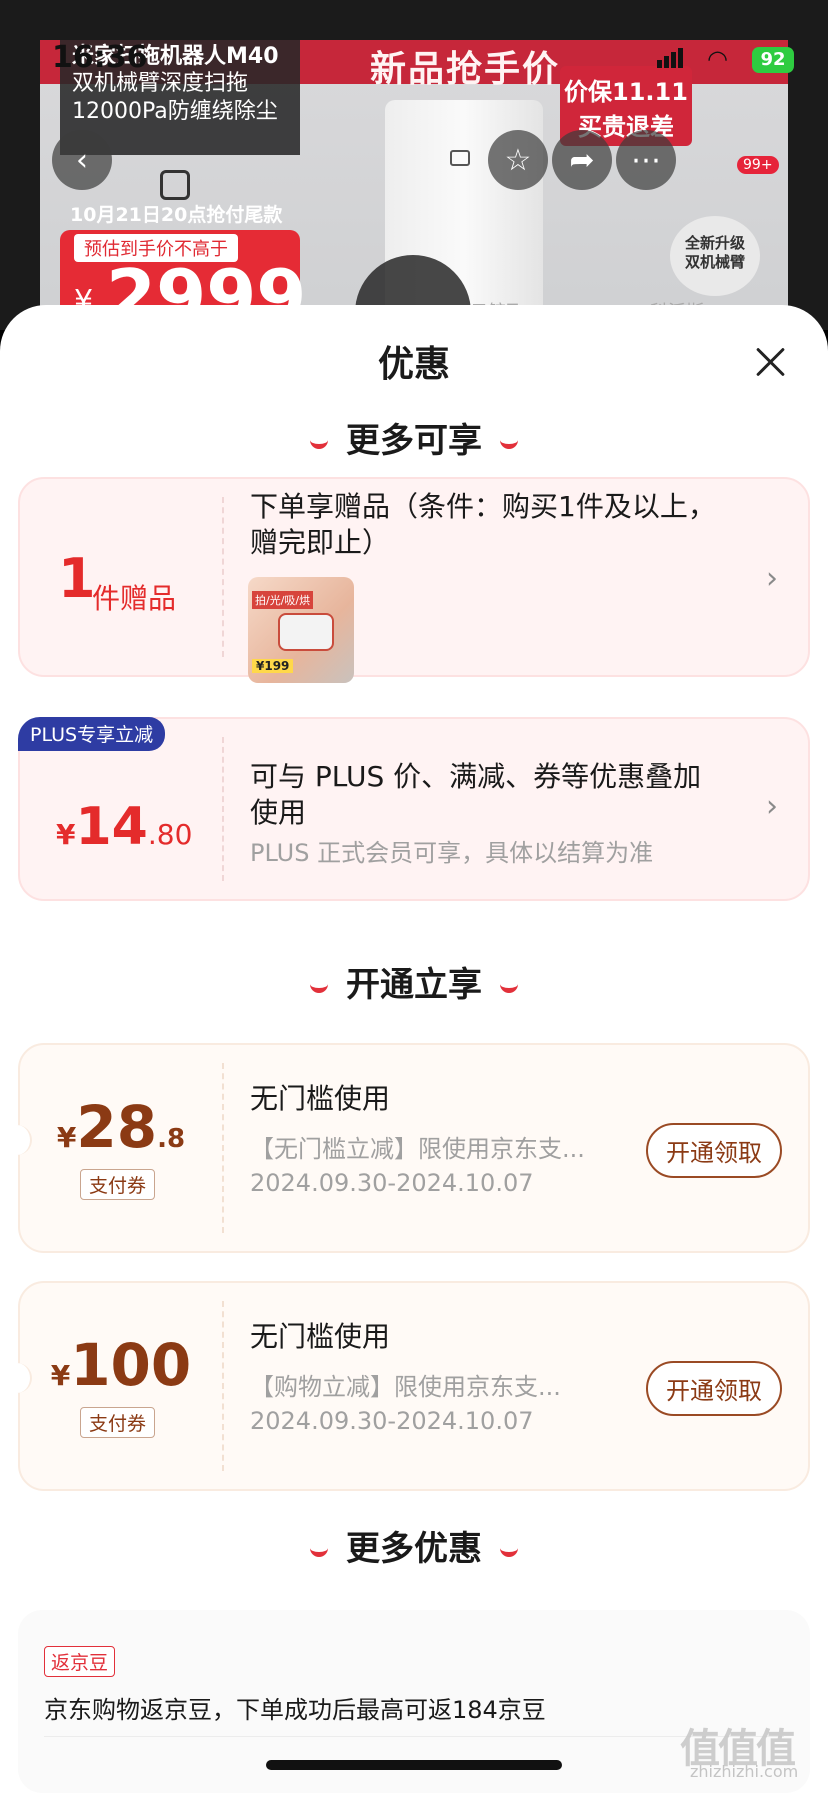 This screenshot has width=828, height=1793. Describe the element at coordinates (460, 158) in the screenshot. I see `device-logo-icon` at that location.